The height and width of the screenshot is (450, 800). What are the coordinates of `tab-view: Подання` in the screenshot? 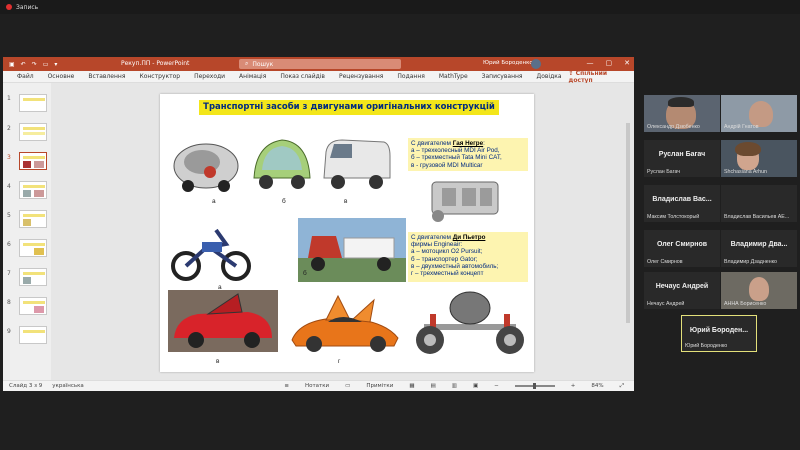 It's located at (410, 76).